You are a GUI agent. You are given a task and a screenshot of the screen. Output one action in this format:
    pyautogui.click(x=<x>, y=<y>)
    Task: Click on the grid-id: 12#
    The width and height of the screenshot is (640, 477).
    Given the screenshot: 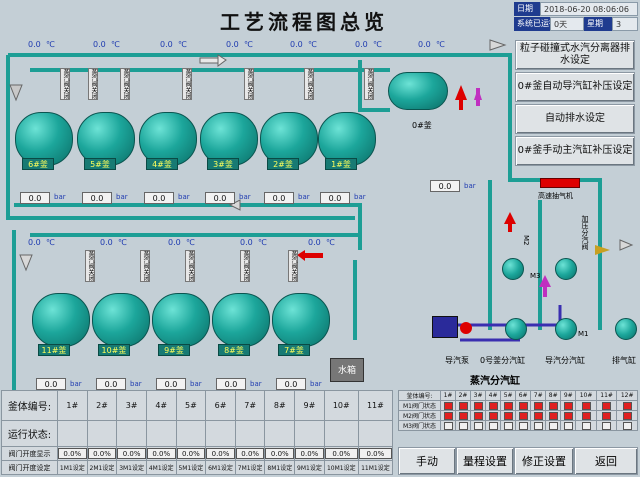 What is the action you would take?
    pyautogui.click(x=627, y=395)
    